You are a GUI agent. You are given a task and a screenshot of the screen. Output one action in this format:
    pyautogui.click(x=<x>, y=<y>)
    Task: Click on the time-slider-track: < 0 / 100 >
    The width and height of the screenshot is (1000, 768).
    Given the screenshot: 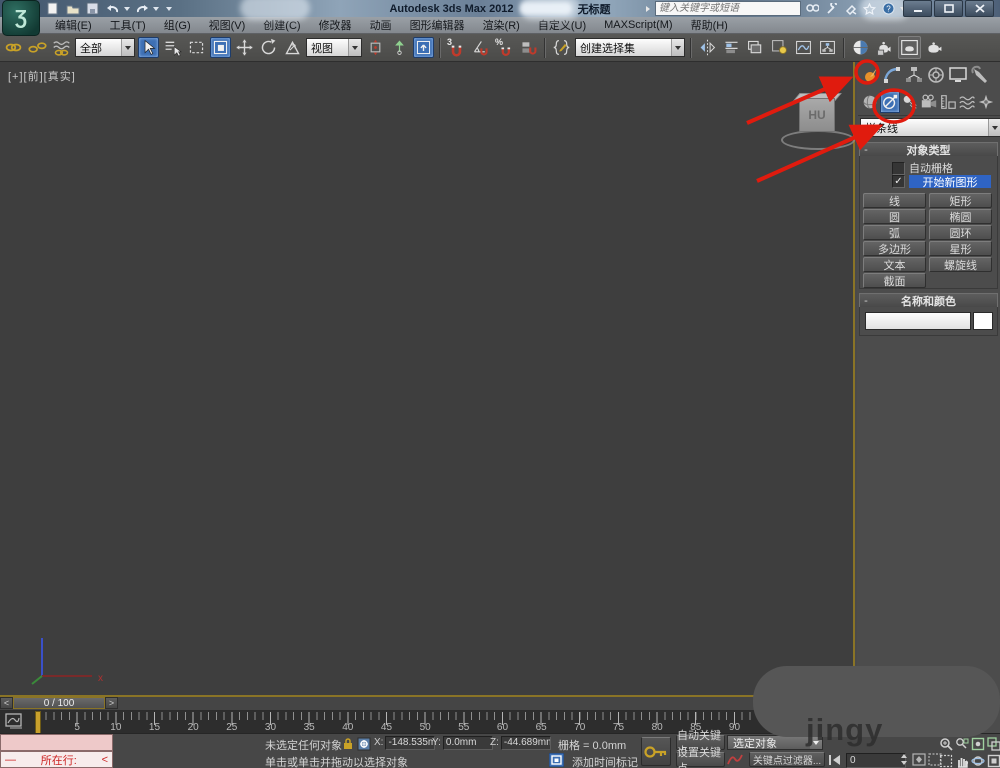 What is the action you would take?
    pyautogui.click(x=428, y=704)
    